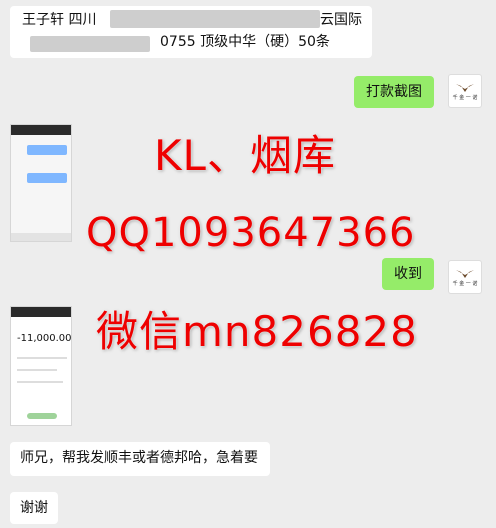 The width and height of the screenshot is (496, 528). I want to click on watermark-line-1: KL、烟库, so click(245, 155).